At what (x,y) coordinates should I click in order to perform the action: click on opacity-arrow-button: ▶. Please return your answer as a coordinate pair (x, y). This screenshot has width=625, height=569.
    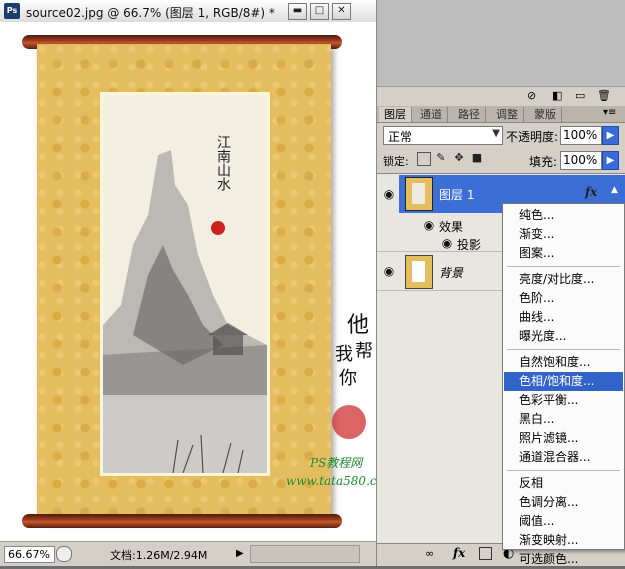
    Looking at the image, I should click on (610, 135).